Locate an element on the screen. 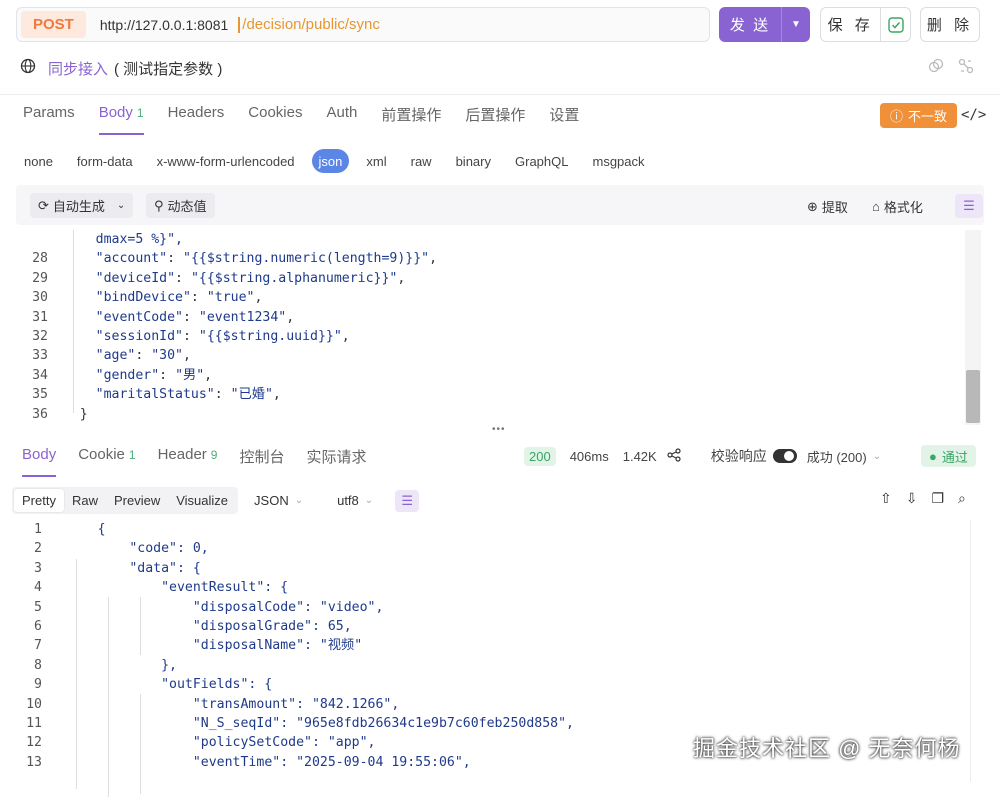 Image resolution: width=1000 pixels, height=797 pixels. body-type-msgpack: msgpack is located at coordinates (618, 161).